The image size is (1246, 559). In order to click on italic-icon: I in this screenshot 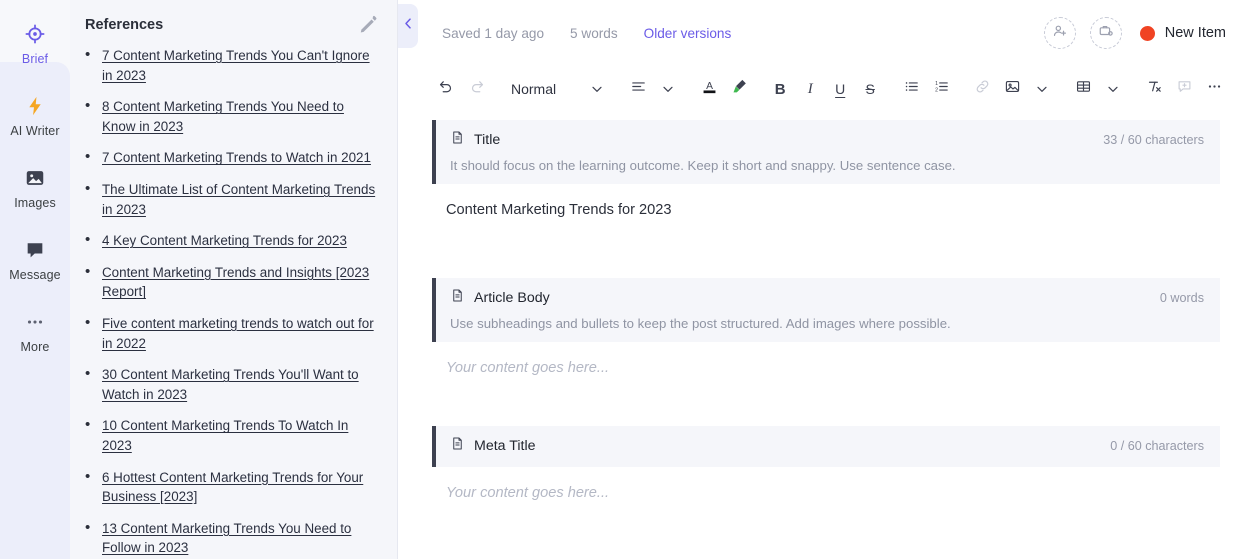, I will do `click(810, 88)`.